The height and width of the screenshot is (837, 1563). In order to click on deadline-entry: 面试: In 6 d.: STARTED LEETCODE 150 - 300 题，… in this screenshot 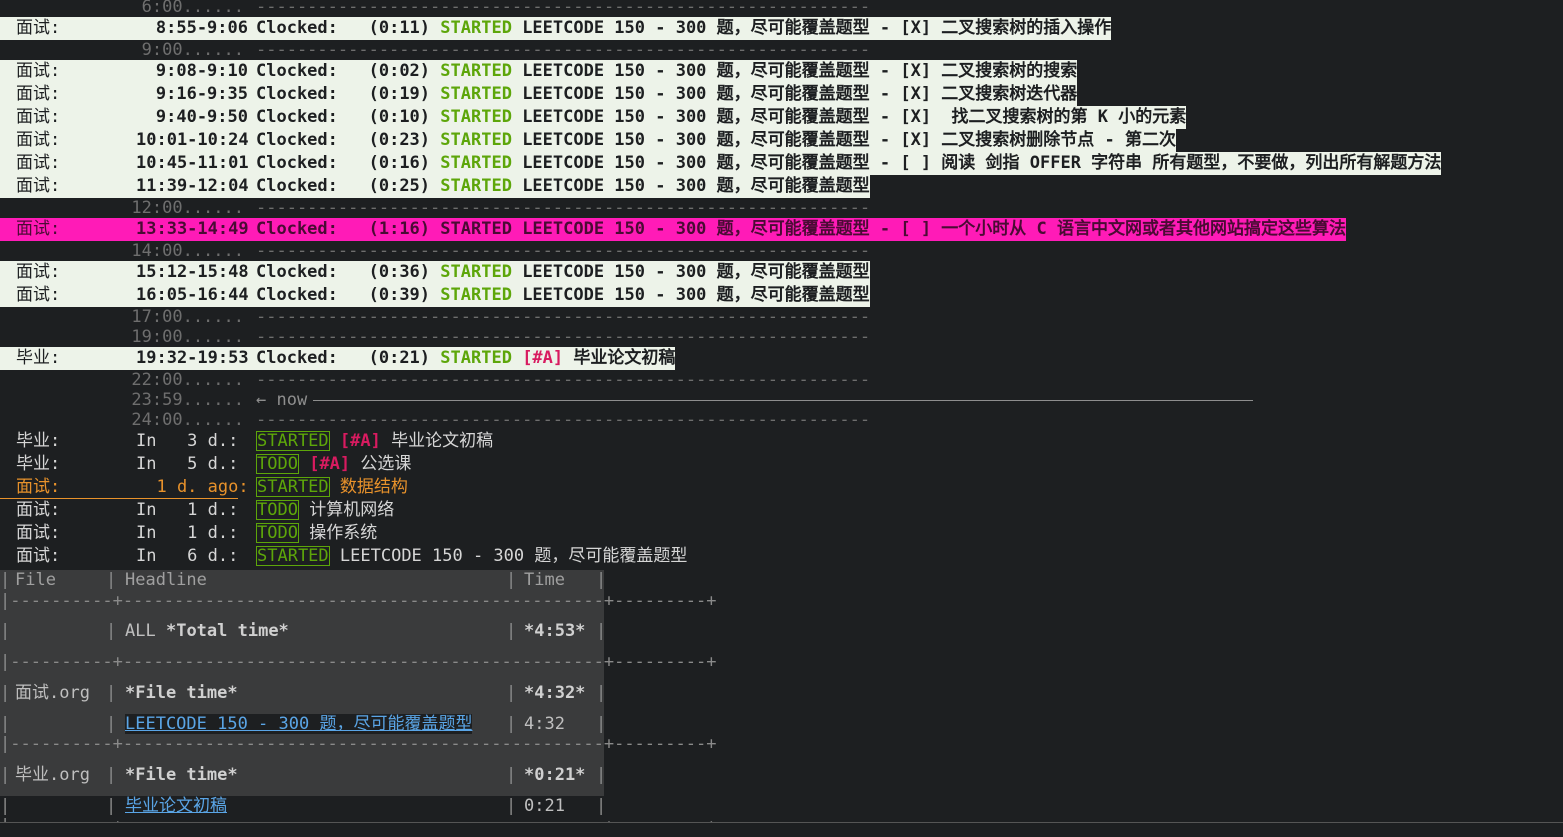, I will do `click(781, 556)`.